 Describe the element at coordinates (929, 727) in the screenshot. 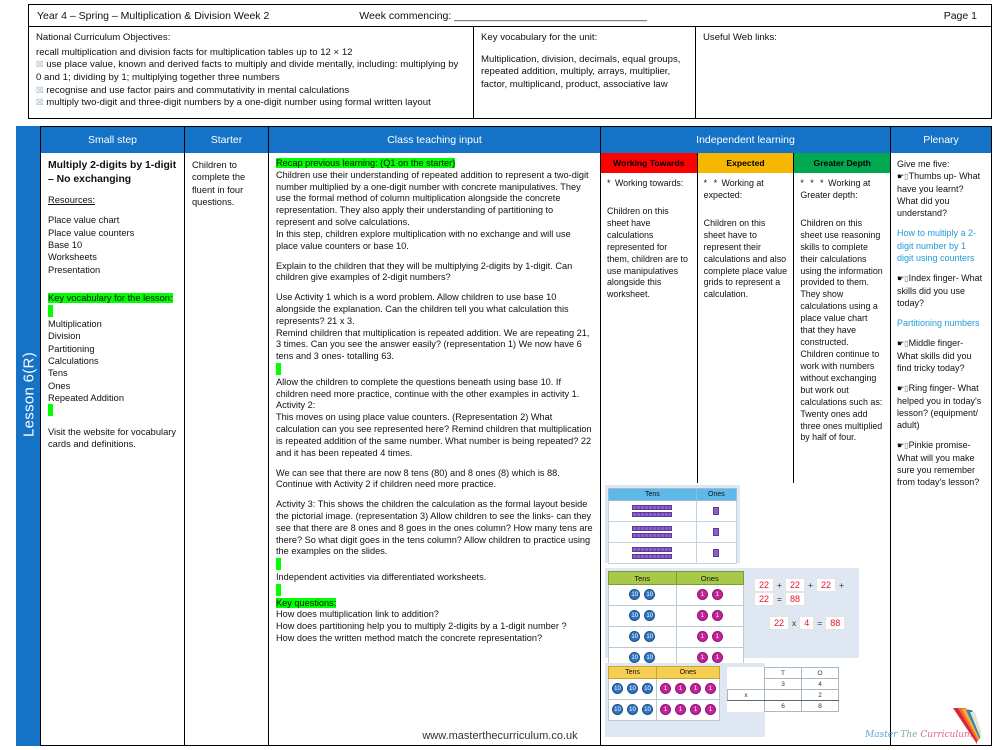

I see `brand-logo: Master The Curriculum` at that location.